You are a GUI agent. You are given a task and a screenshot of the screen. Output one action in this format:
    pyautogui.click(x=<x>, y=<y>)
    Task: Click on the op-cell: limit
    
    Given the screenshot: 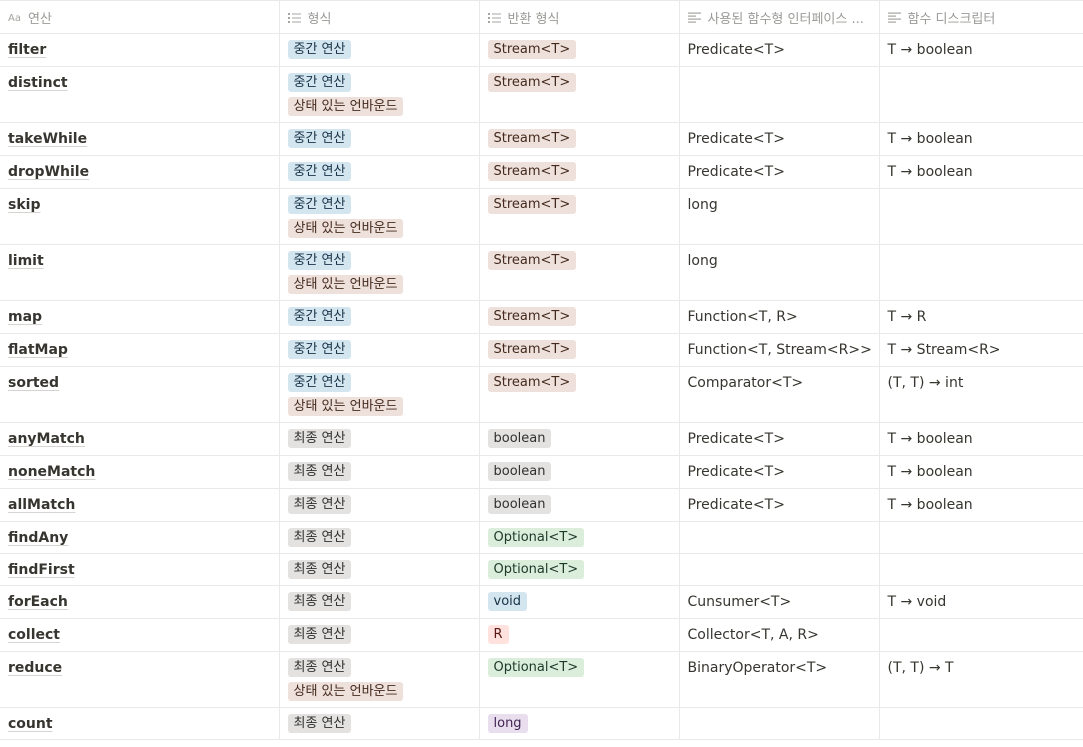 What is the action you would take?
    pyautogui.click(x=140, y=272)
    